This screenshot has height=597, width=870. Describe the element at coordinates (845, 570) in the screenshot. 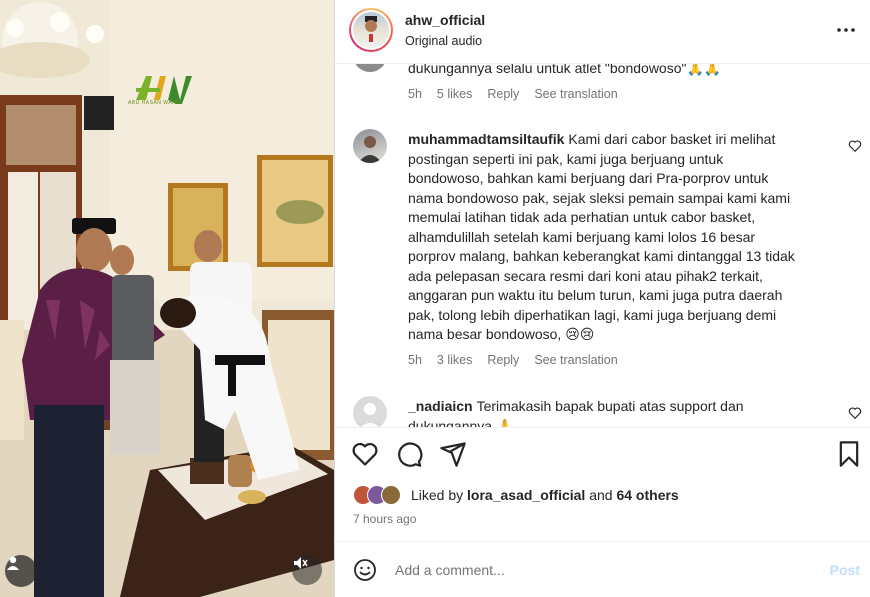

I see `post-button: Post` at that location.